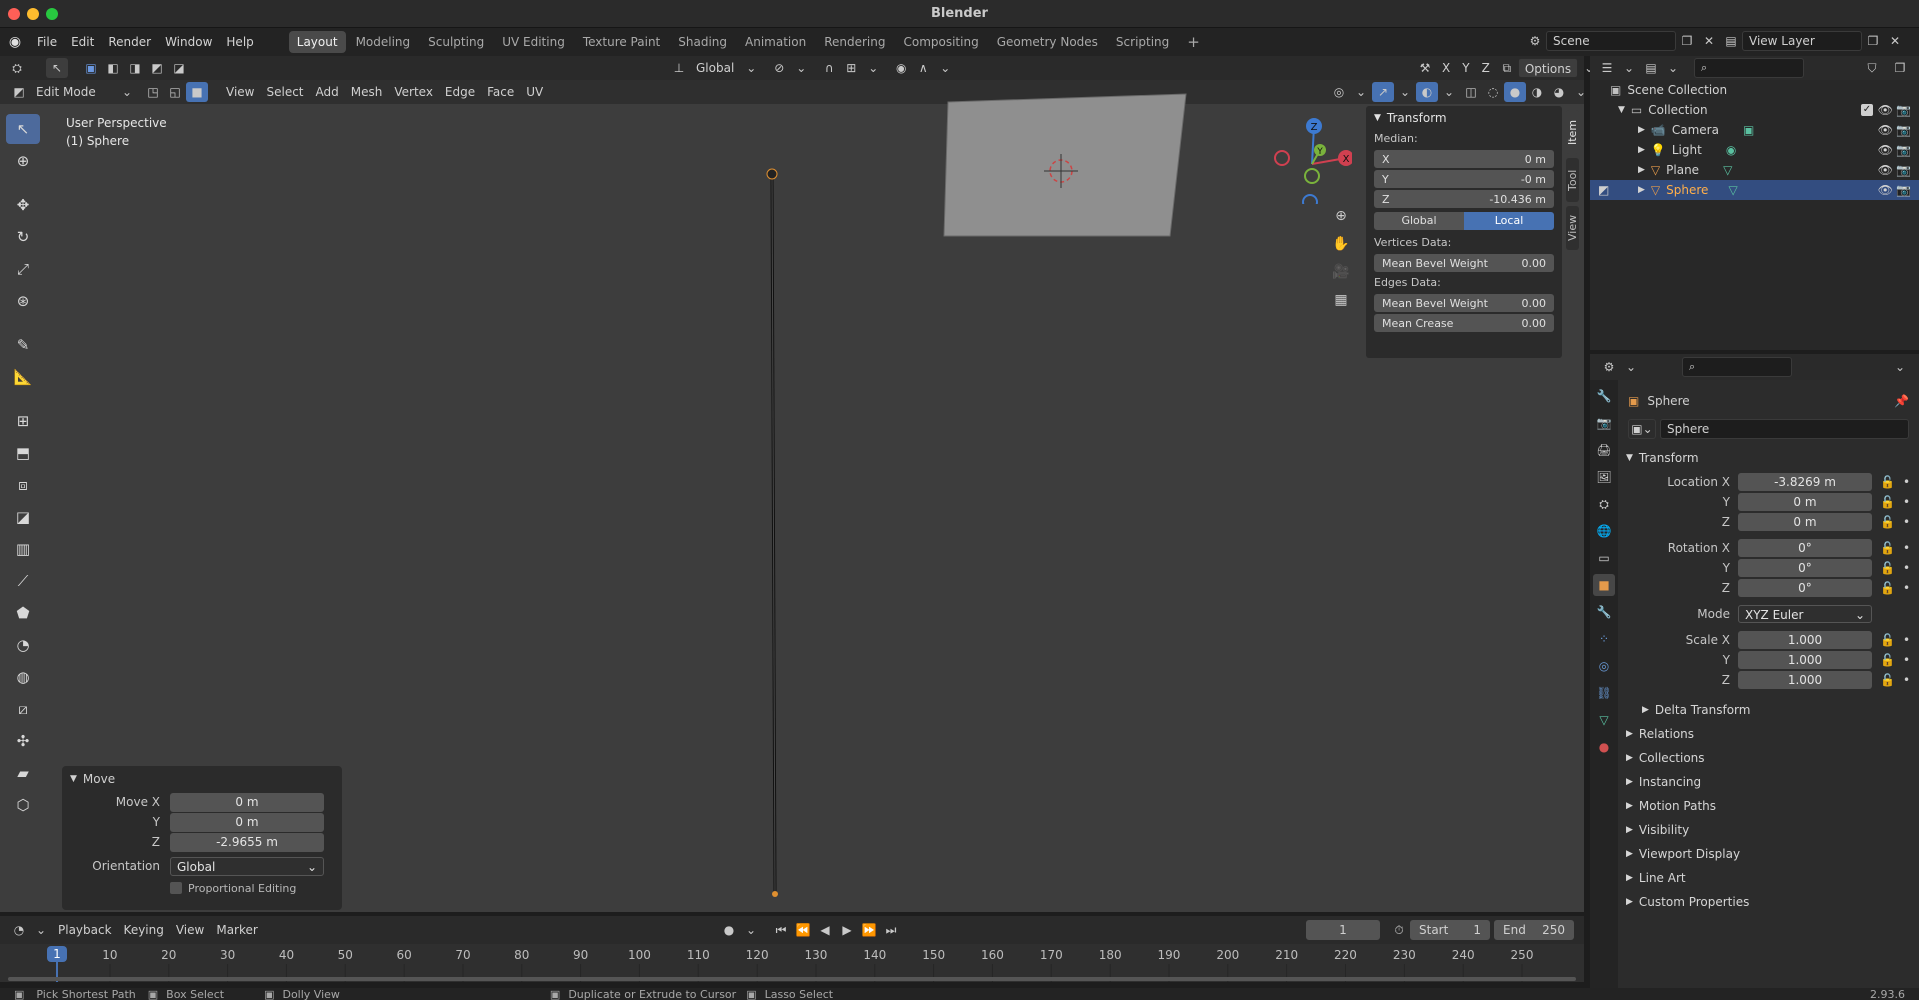 Image resolution: width=1919 pixels, height=1000 pixels. Describe the element at coordinates (1754, 150) in the screenshot. I see `outliner-item-light: ▶ 💡 Light ◉ 👁 📷` at that location.